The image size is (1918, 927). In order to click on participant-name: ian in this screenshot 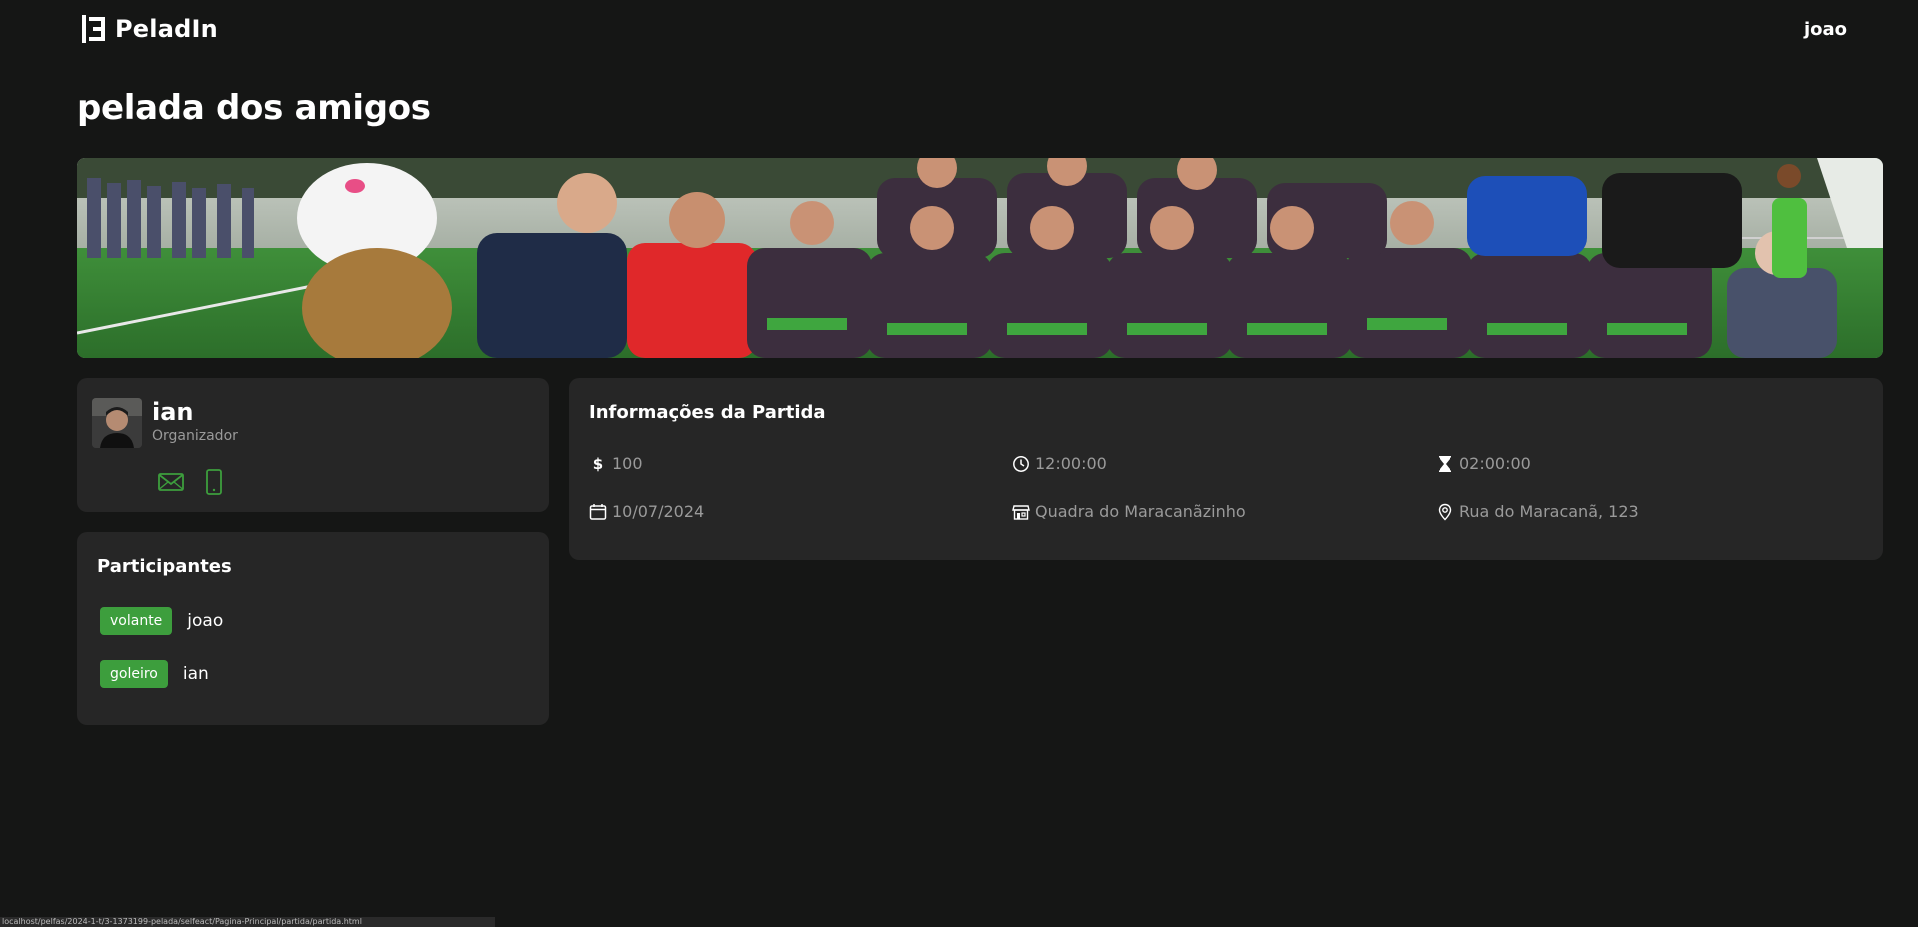, I will do `click(195, 674)`.